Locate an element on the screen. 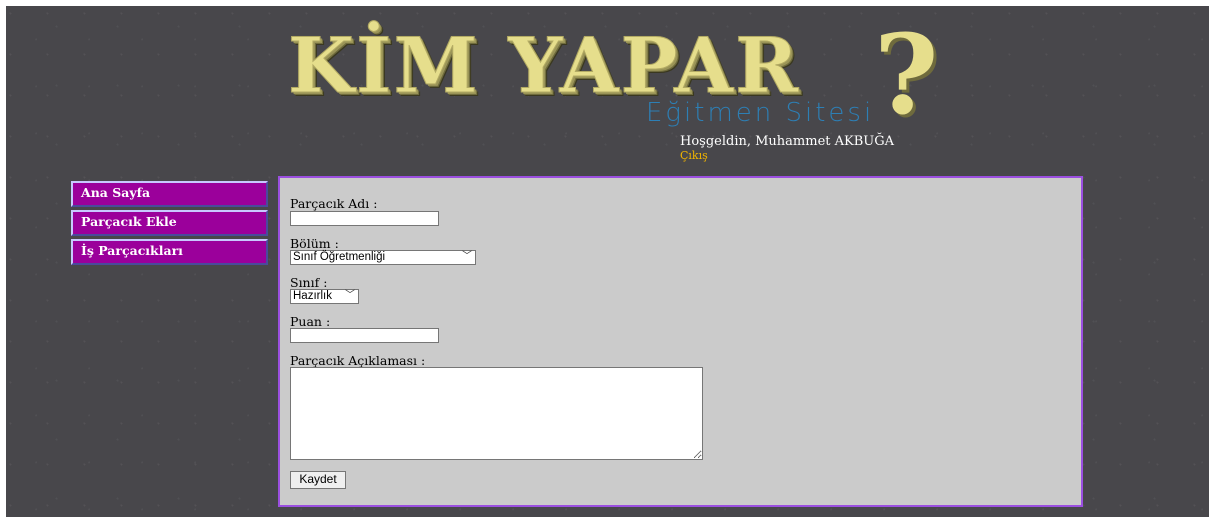  department-select: Sınıf Öğretmenliği ﹀ is located at coordinates (383, 257).